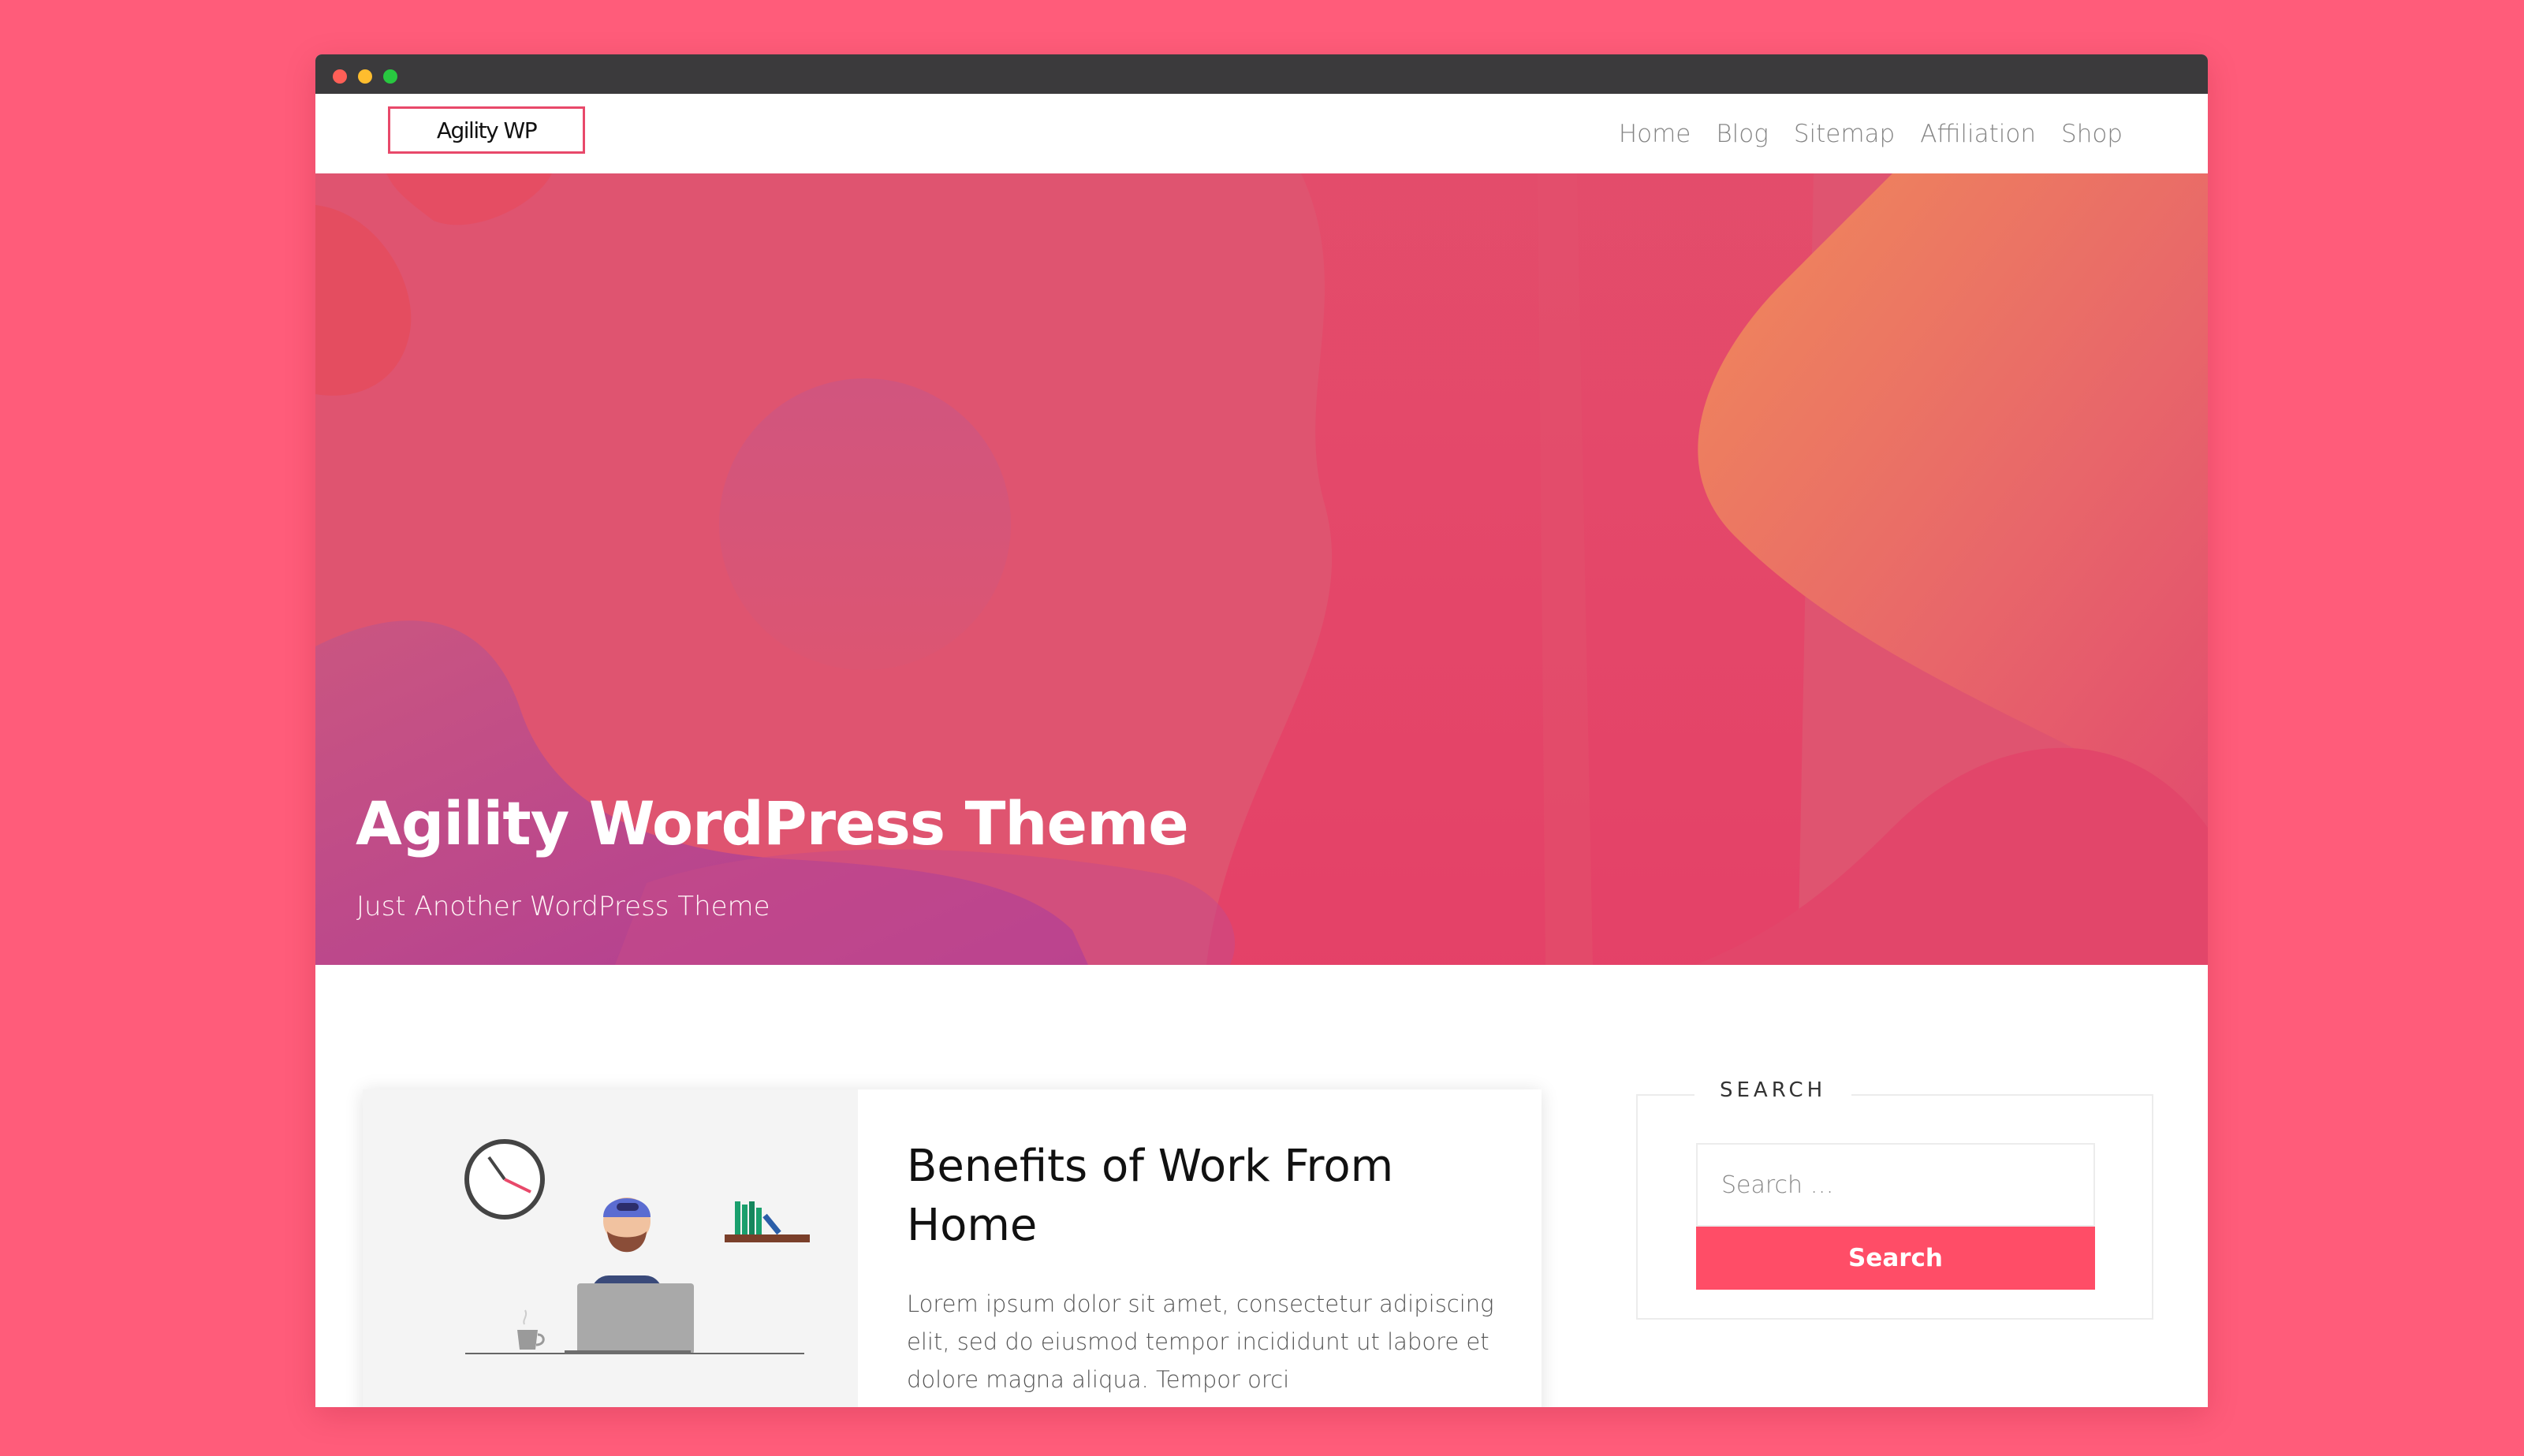  Describe the element at coordinates (2092, 134) in the screenshot. I see `nav-shop-link: Shop` at that location.